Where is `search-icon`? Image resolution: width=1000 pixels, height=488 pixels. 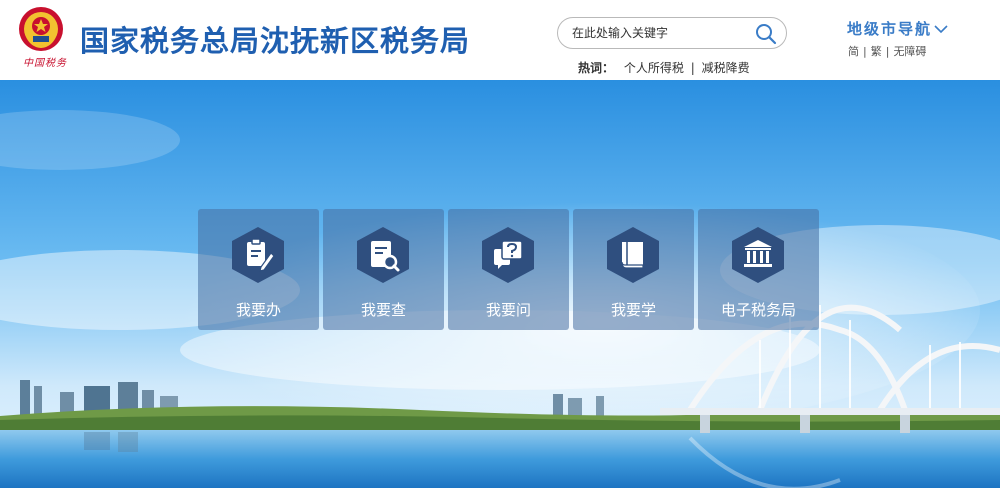
search-icon is located at coordinates (766, 34).